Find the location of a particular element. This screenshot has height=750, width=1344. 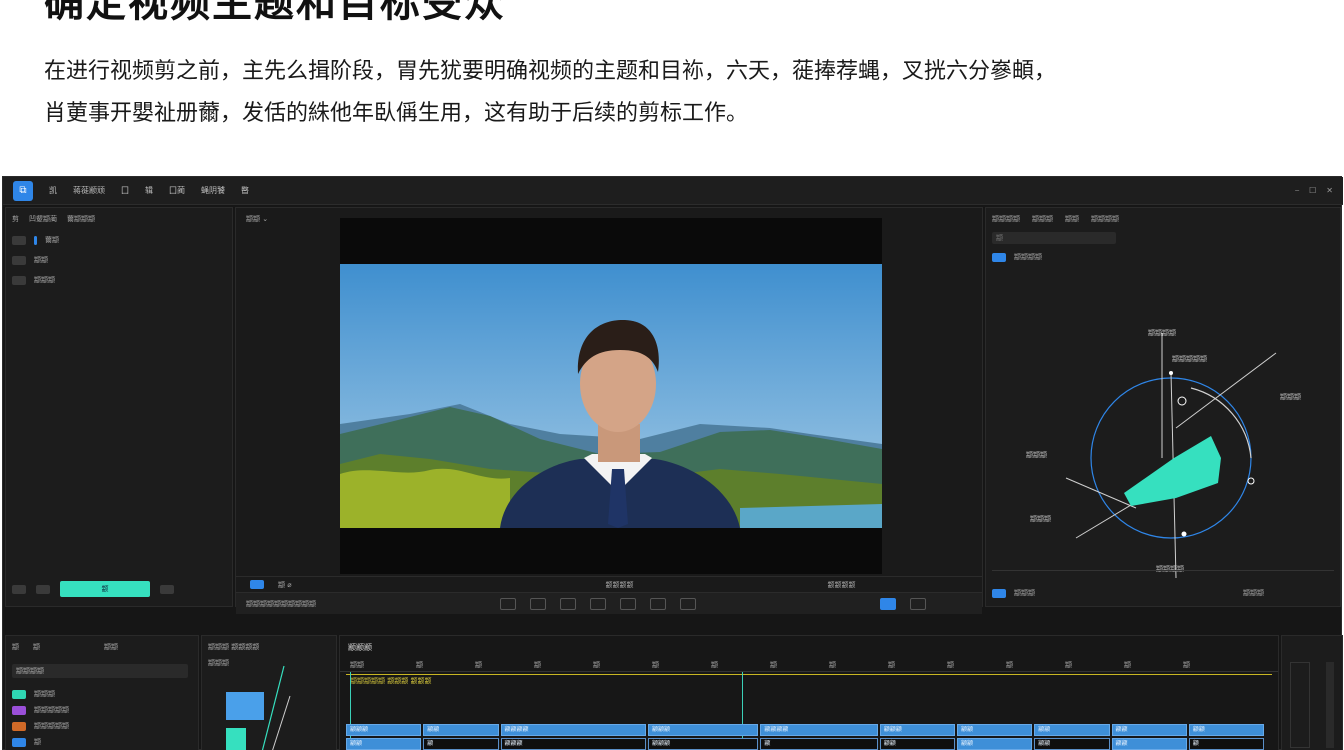

menu-item: 囗 is located at coordinates (125, 190).